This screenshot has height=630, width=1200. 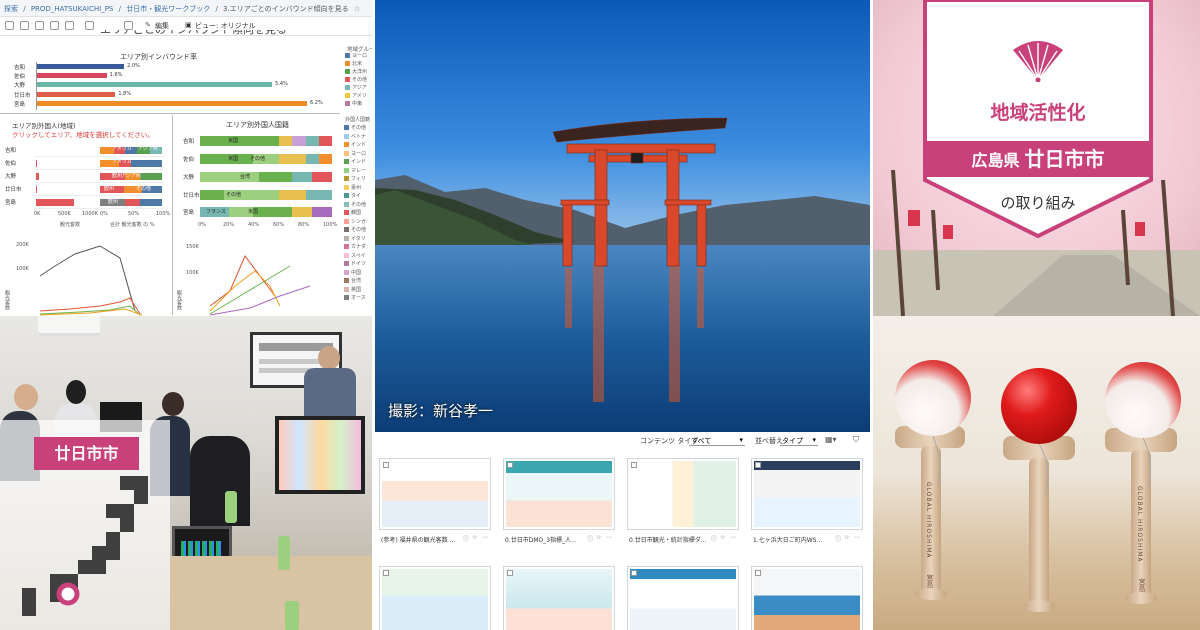 I want to click on settings-icon, so click(x=128, y=25).